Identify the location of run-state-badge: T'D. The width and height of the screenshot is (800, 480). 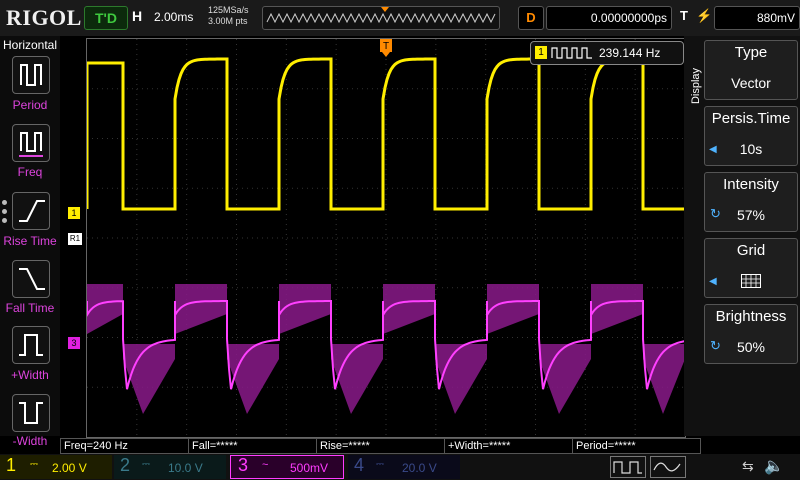
(106, 18).